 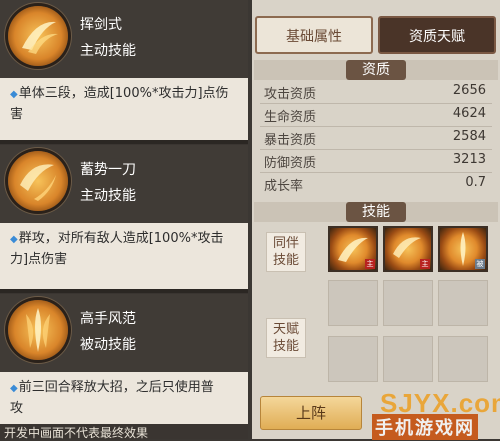 What do you see at coordinates (284, 186) in the screenshot?
I see `stat-label: 成长率` at bounding box center [284, 186].